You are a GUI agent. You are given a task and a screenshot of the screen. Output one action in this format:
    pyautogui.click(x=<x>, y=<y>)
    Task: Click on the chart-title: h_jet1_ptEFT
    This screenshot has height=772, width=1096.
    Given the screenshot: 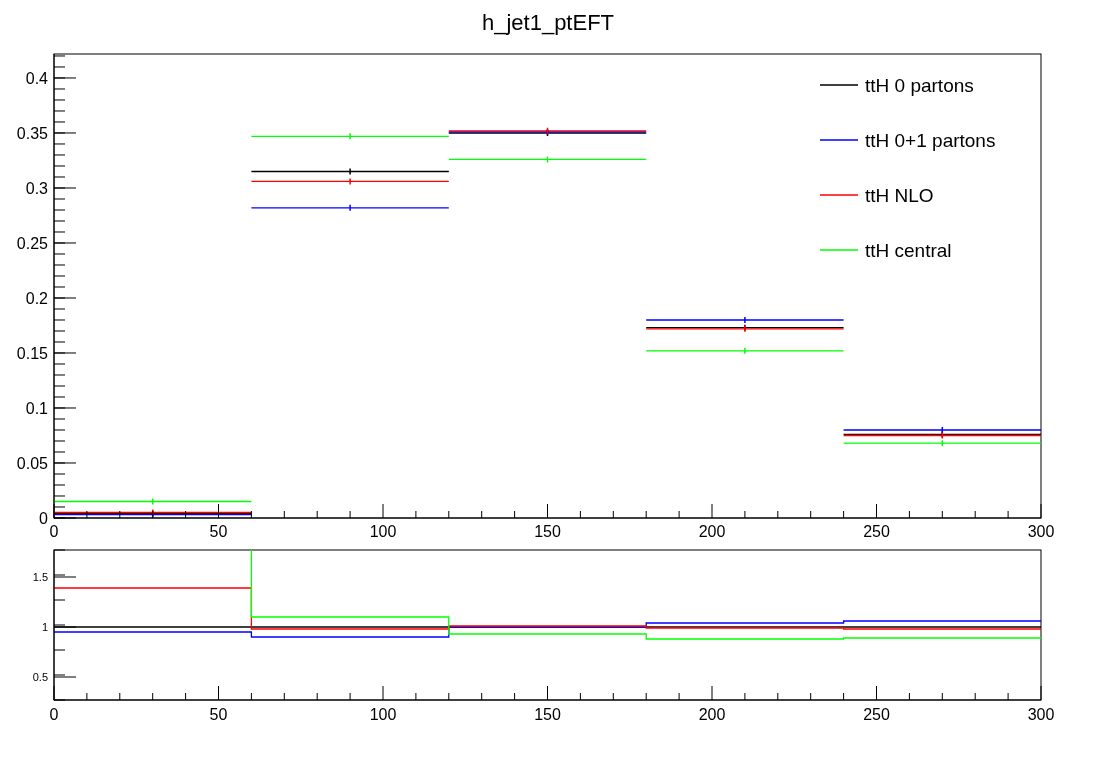 What is the action you would take?
    pyautogui.click(x=548, y=23)
    